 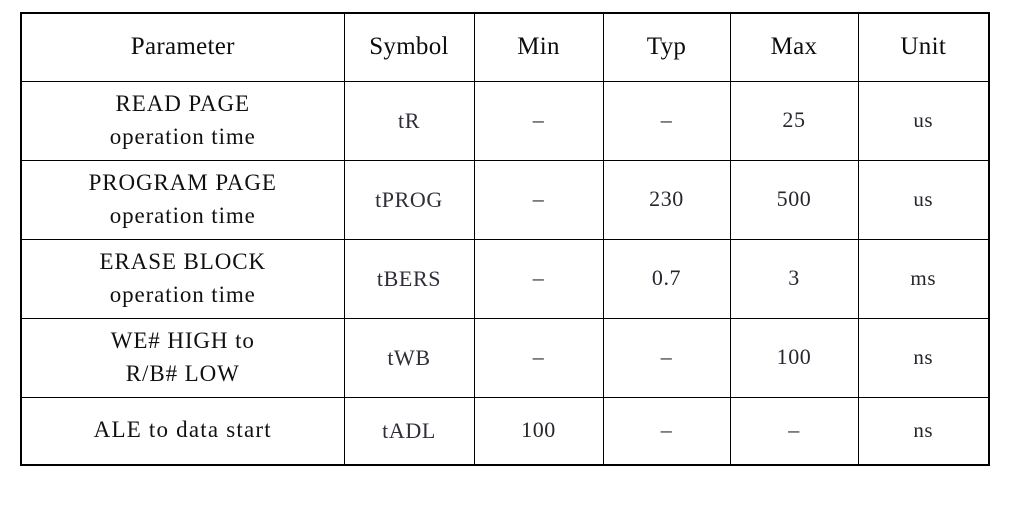 What do you see at coordinates (409, 431) in the screenshot?
I see `cell-symbol: tADL` at bounding box center [409, 431].